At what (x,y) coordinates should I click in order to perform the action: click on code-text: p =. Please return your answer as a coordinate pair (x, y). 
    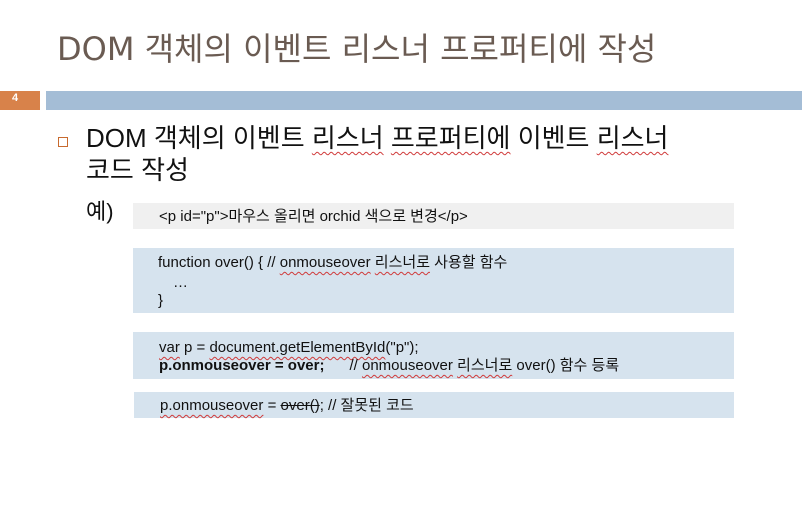
    Looking at the image, I should click on (194, 347).